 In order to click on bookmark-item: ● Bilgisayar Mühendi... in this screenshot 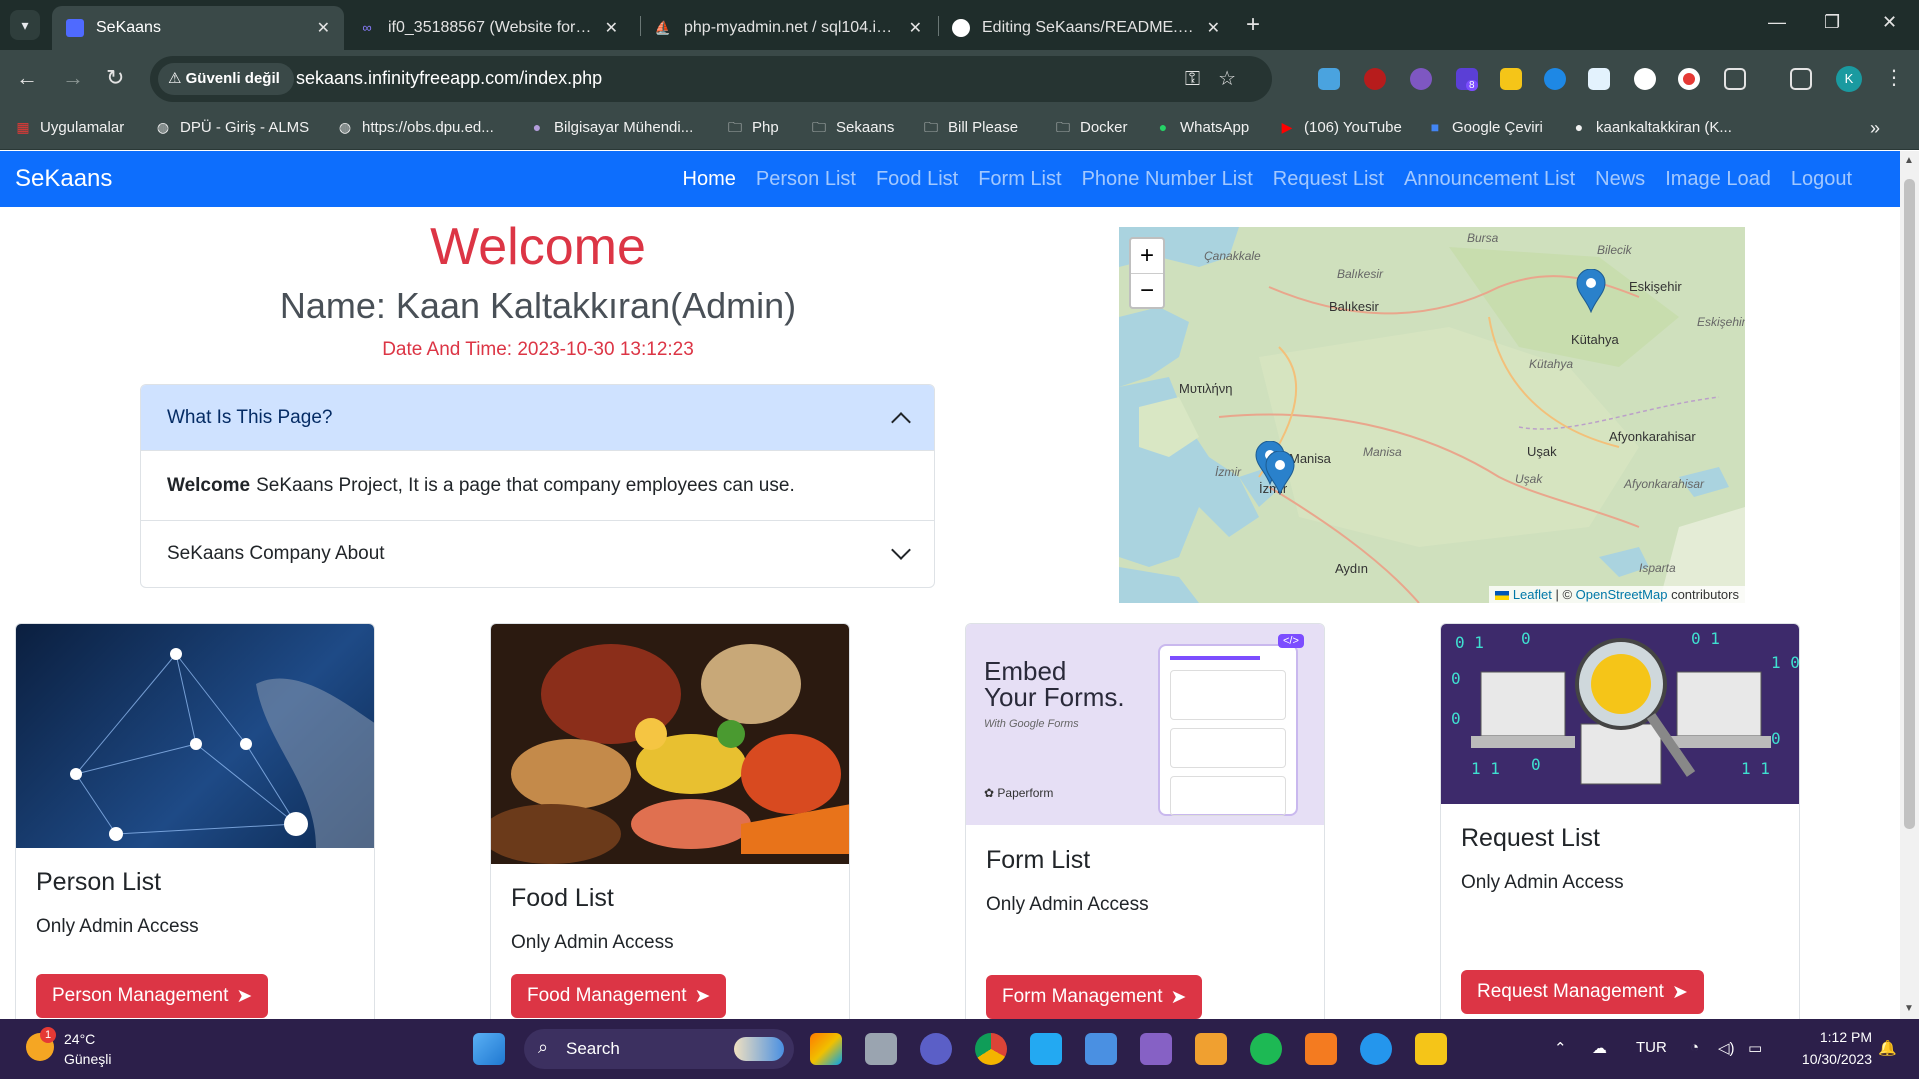, I will do `click(610, 127)`.